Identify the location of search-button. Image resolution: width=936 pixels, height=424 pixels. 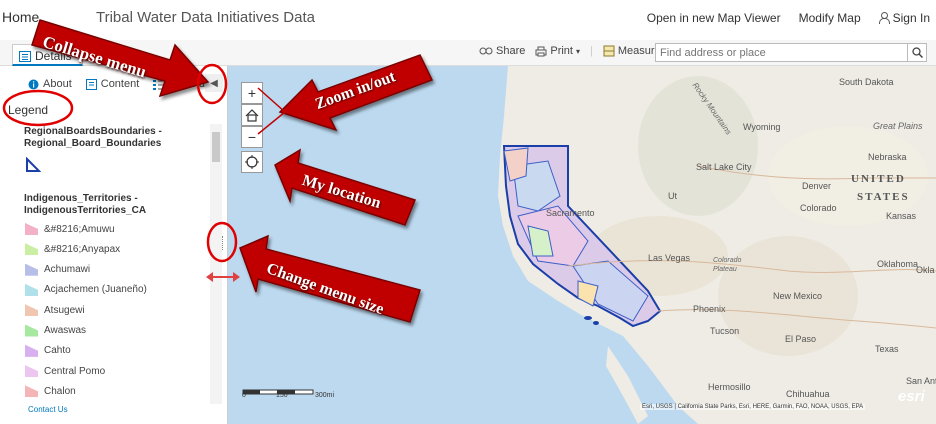
(917, 52).